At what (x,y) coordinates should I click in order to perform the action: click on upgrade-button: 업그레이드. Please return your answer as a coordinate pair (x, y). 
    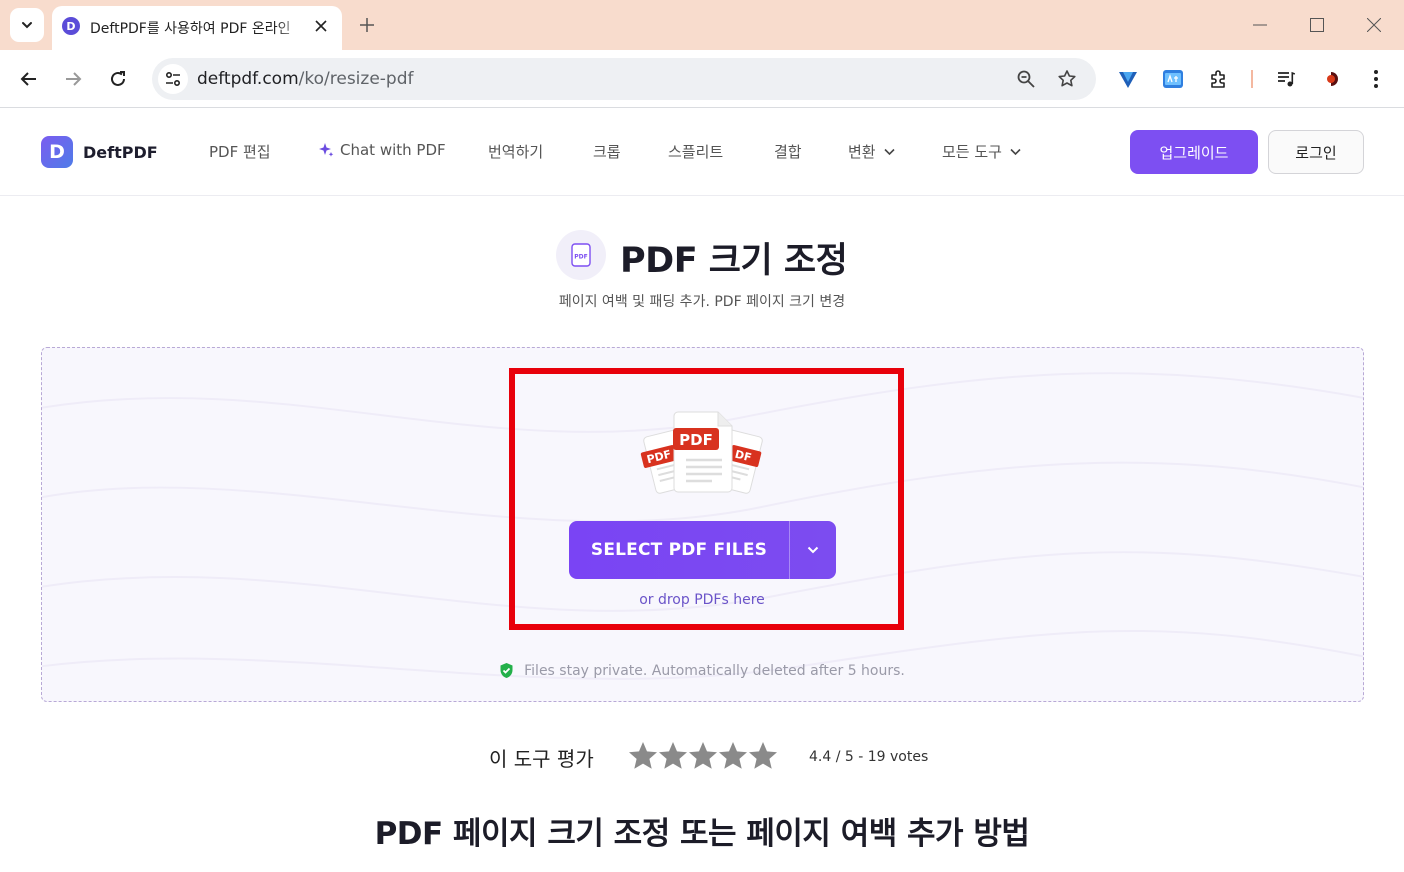
    Looking at the image, I should click on (1194, 152).